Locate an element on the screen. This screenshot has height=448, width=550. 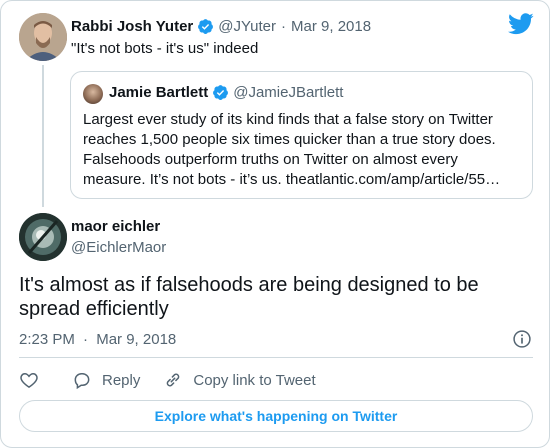
reply-button: Reply is located at coordinates (106, 380).